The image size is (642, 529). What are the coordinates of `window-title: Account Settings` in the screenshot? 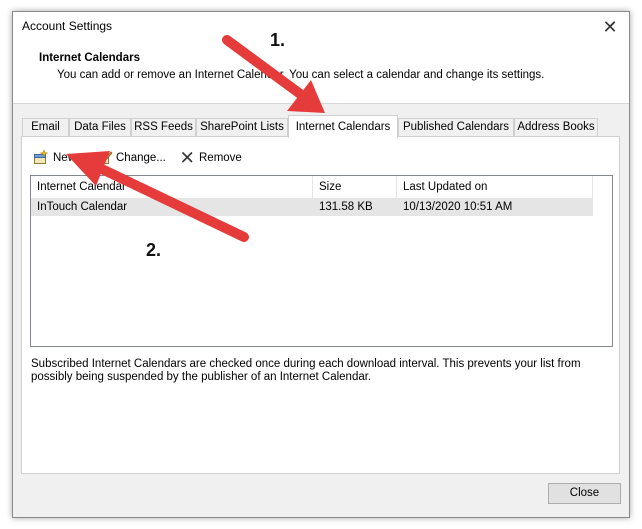 It's located at (67, 26).